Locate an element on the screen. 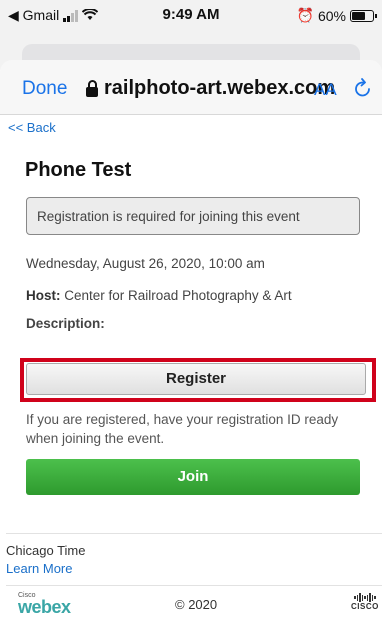 The image size is (382, 630). battery-icon is located at coordinates (363, 15).